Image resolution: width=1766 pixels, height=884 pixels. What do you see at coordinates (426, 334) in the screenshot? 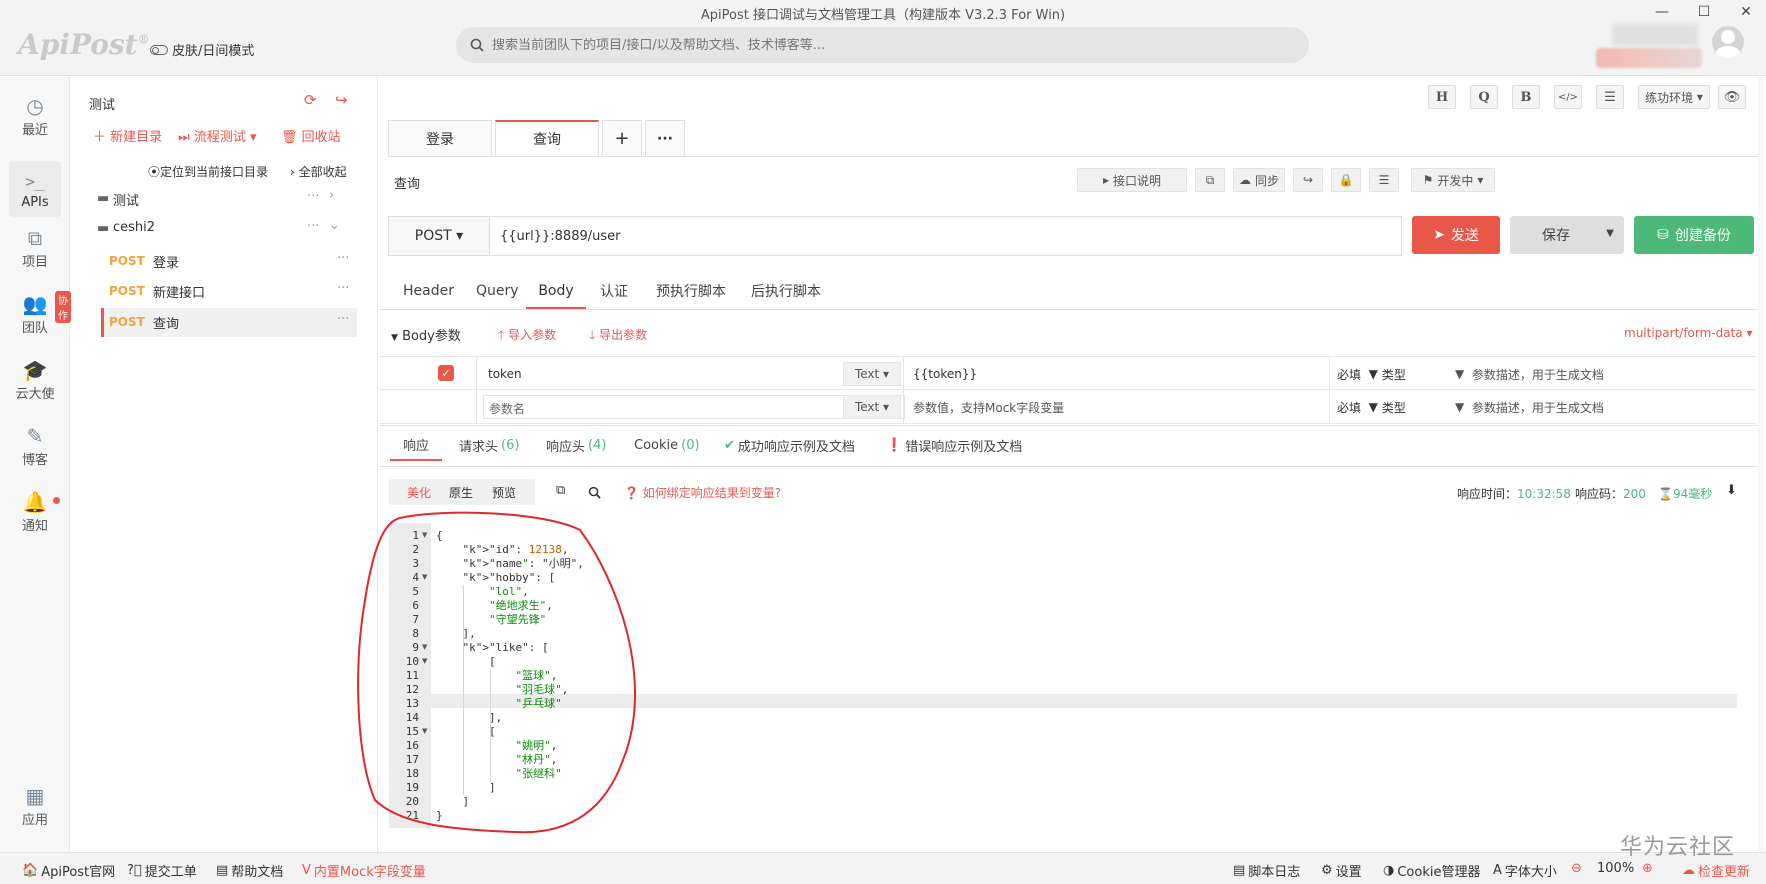
I see `body-params-toggle: ▼ Body参数` at bounding box center [426, 334].